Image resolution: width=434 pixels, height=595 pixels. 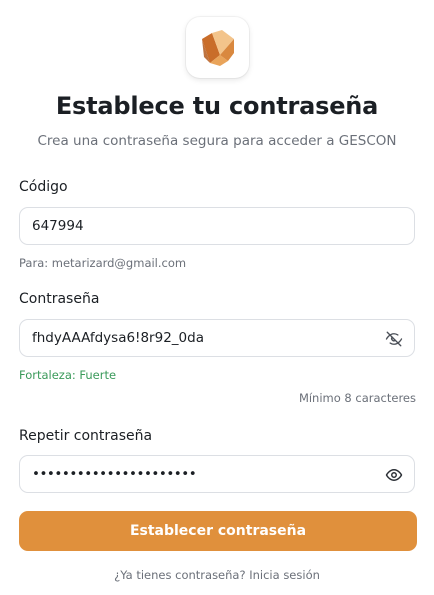 I want to click on set-password-button: Establecer contraseña, so click(x=218, y=531).